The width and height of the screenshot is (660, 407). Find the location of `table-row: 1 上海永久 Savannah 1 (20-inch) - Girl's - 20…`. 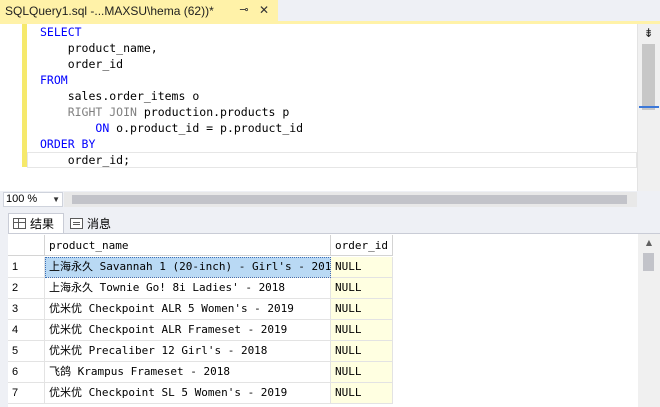

table-row: 1 上海永久 Savannah 1 (20-inch) - Girl's - 20… is located at coordinates (200, 267).